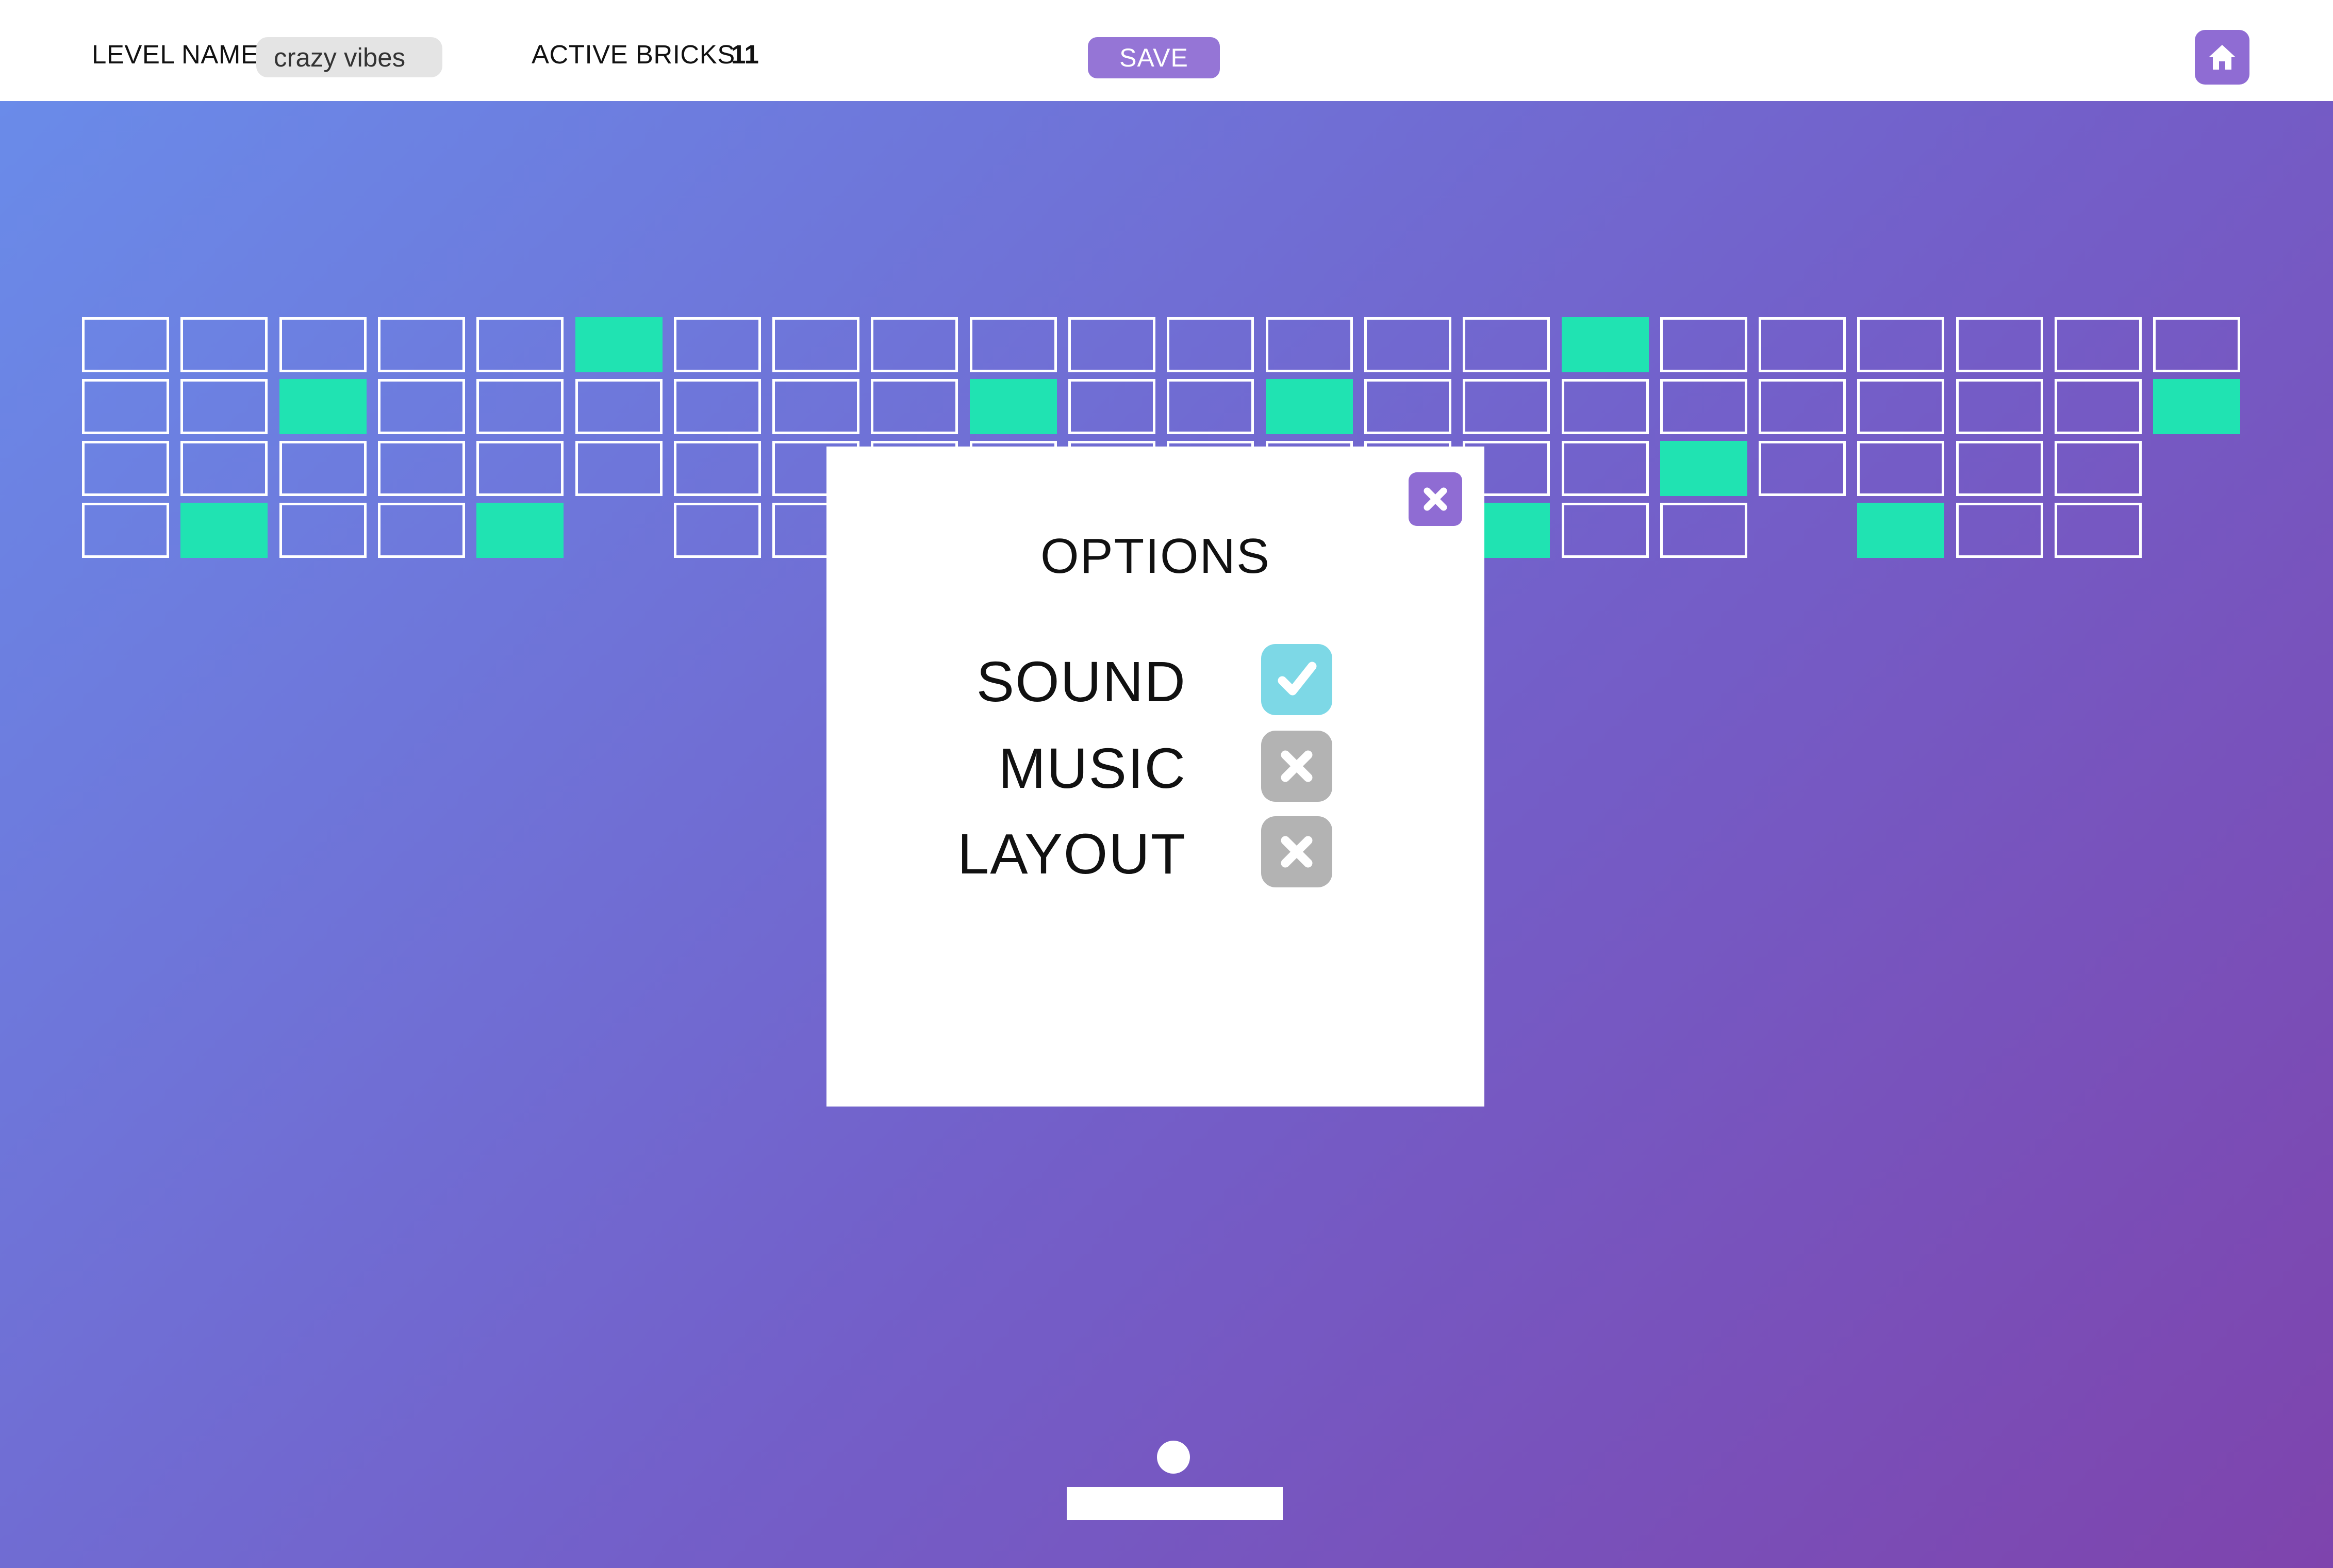 The height and width of the screenshot is (1568, 2333). I want to click on close-icon, so click(1435, 499).